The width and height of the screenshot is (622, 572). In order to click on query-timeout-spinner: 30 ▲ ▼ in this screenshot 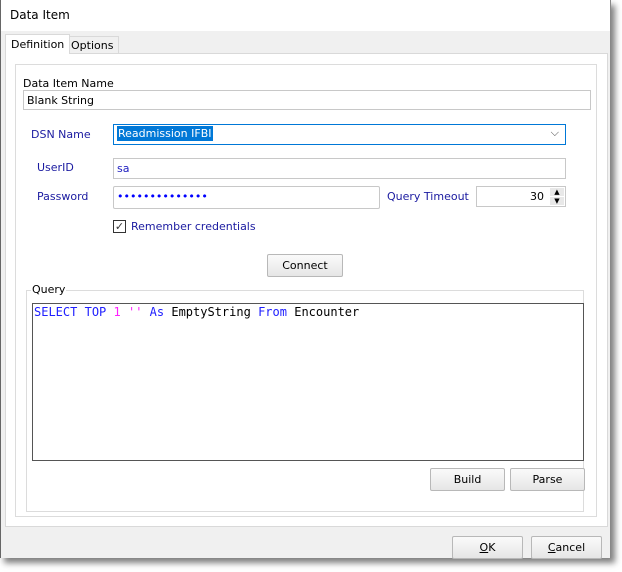, I will do `click(521, 196)`.